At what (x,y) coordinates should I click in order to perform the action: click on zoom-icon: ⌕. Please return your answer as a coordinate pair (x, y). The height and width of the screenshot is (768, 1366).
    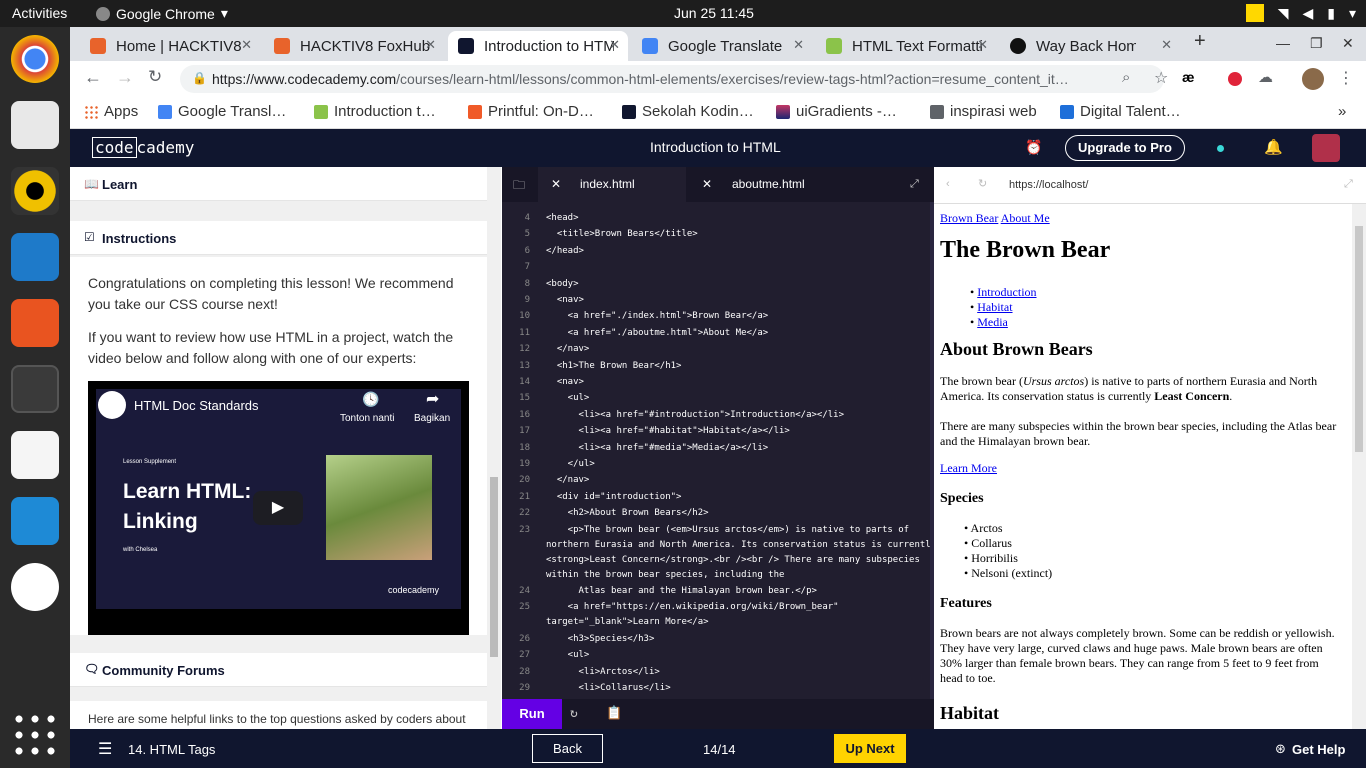
    Looking at the image, I should click on (1126, 77).